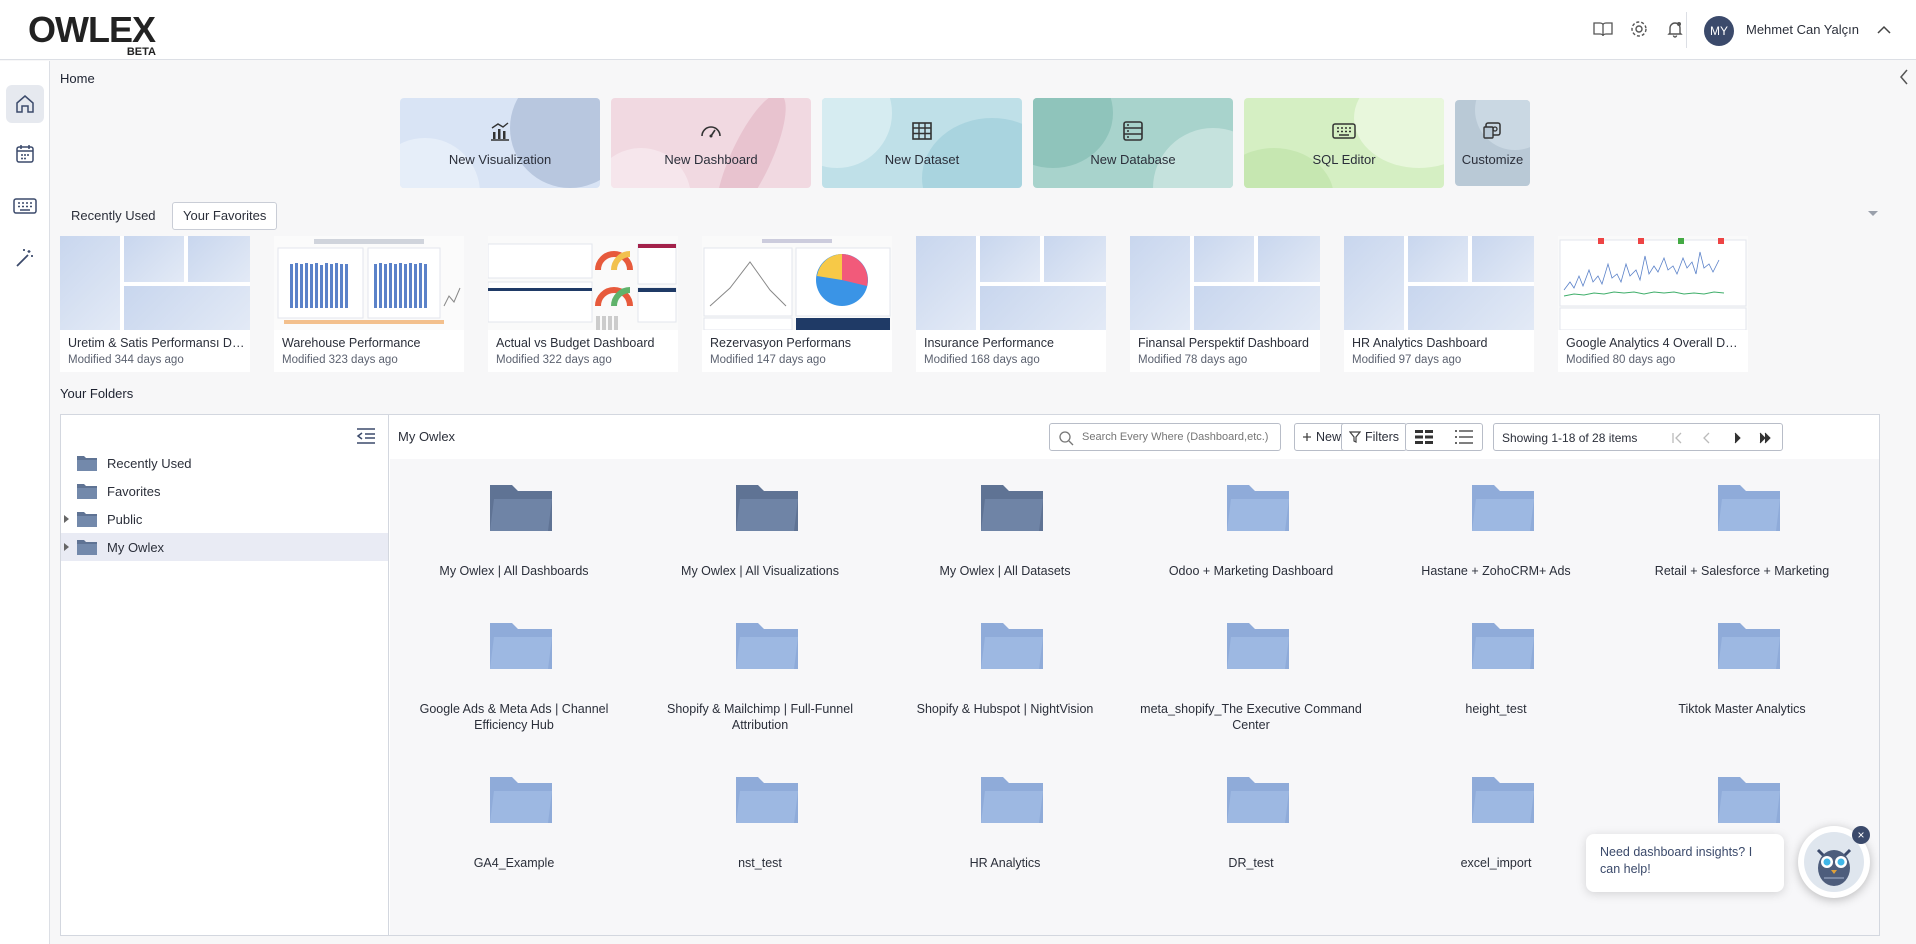 This screenshot has width=1916, height=944. I want to click on calendar-icon, so click(25, 154).